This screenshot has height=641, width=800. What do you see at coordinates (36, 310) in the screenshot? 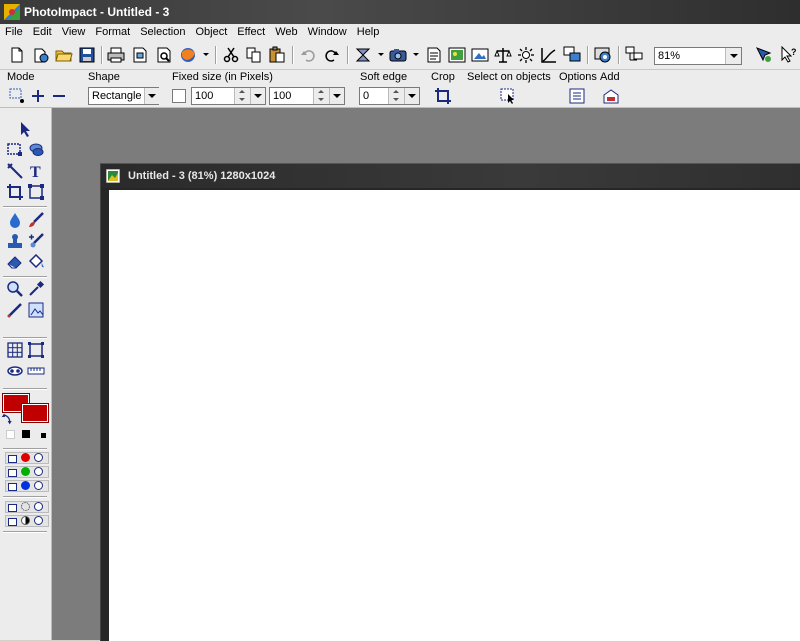
I see `image-editing-icon` at bounding box center [36, 310].